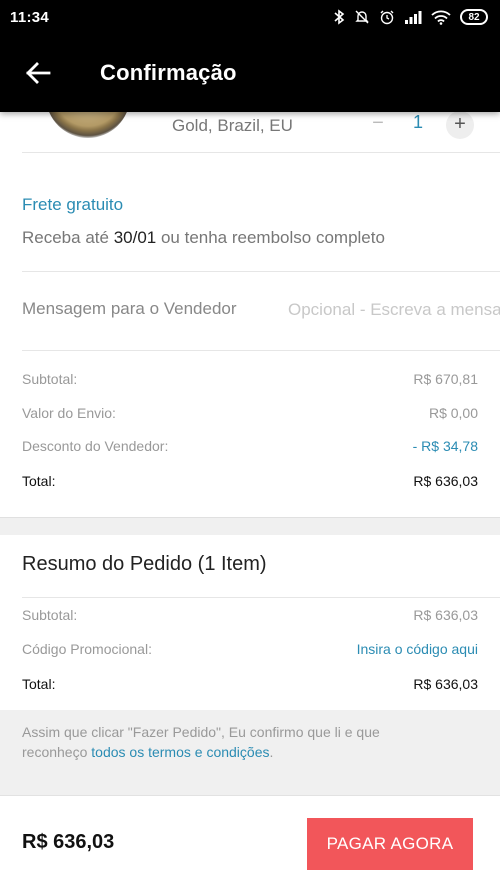  Describe the element at coordinates (250, 684) in the screenshot. I see `order-total-row: Total: R$ 636,03` at that location.